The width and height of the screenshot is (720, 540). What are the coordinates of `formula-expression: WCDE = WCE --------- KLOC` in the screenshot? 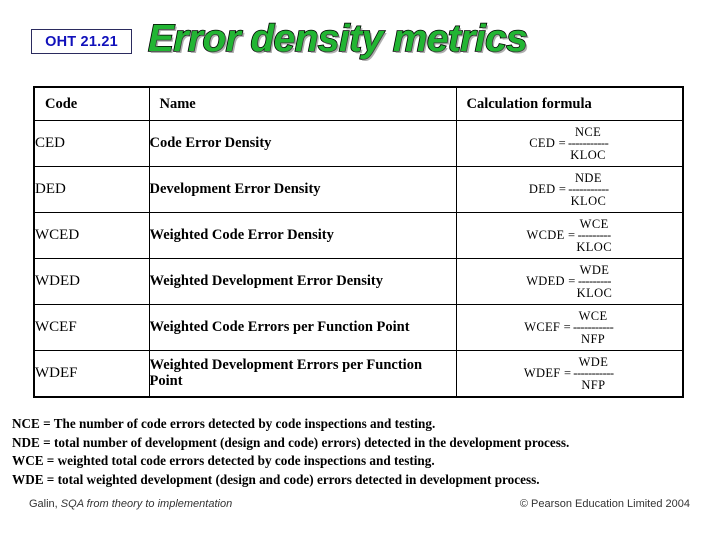 It's located at (570, 235).